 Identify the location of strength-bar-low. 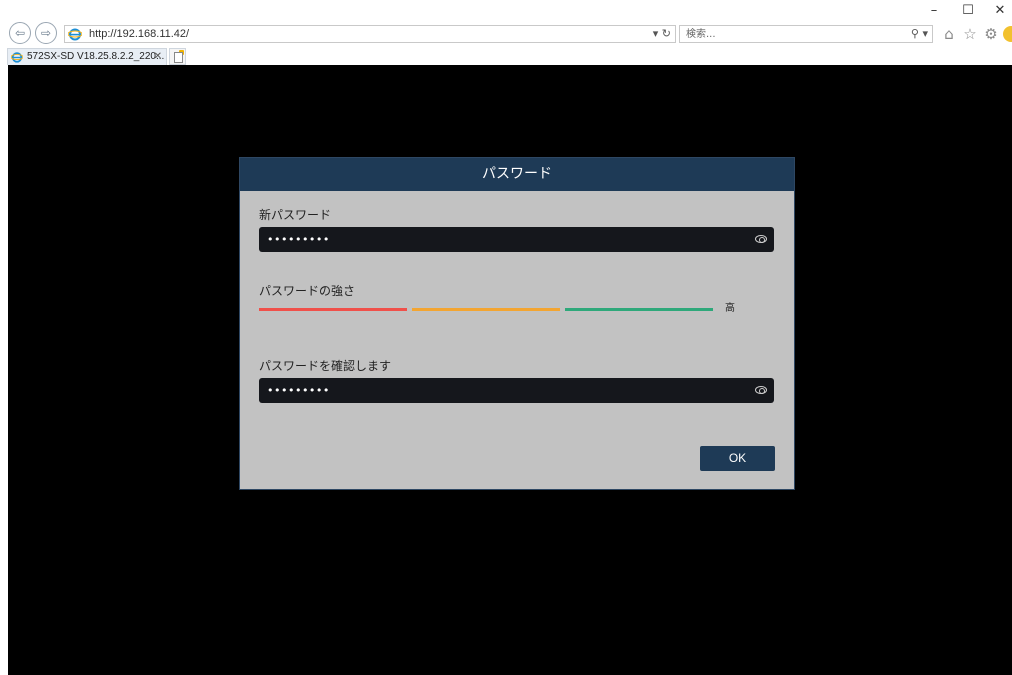
(333, 309).